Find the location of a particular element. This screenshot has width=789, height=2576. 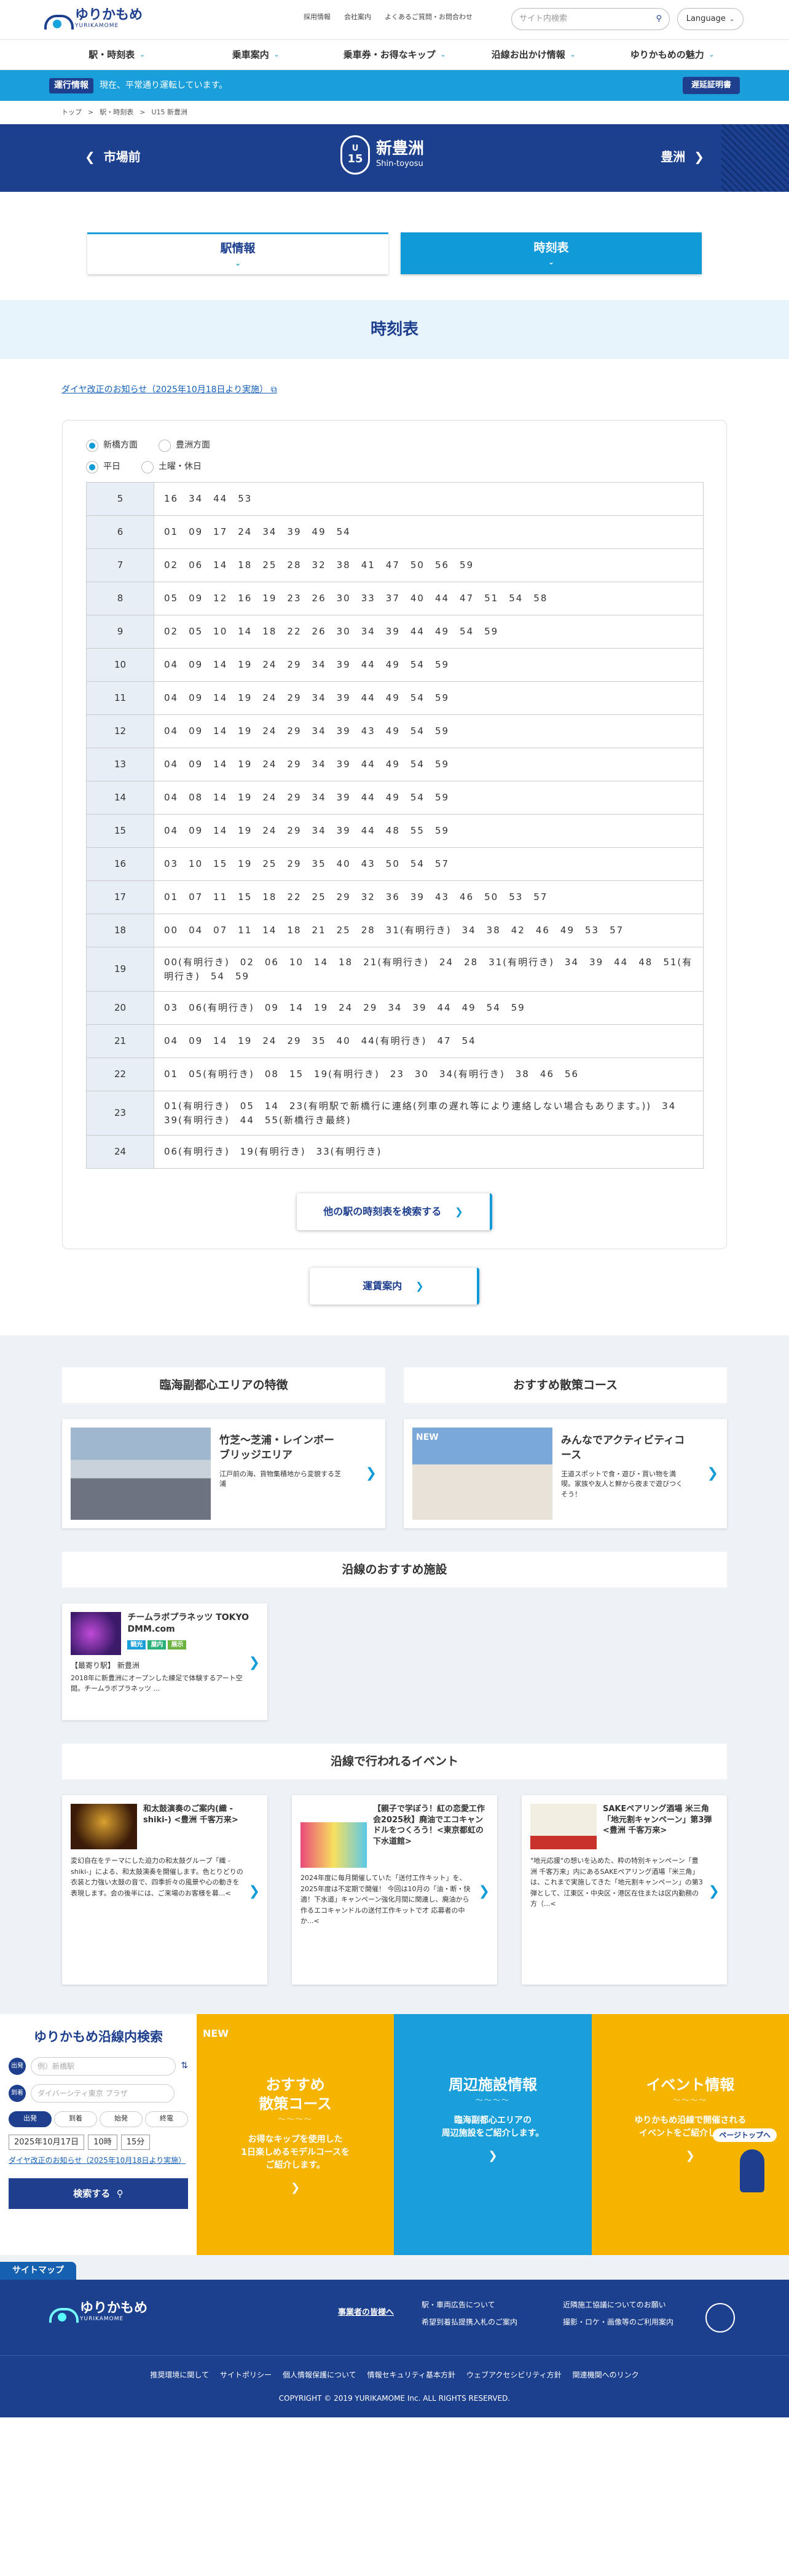

to-icon: 到着 is located at coordinates (17, 2093).